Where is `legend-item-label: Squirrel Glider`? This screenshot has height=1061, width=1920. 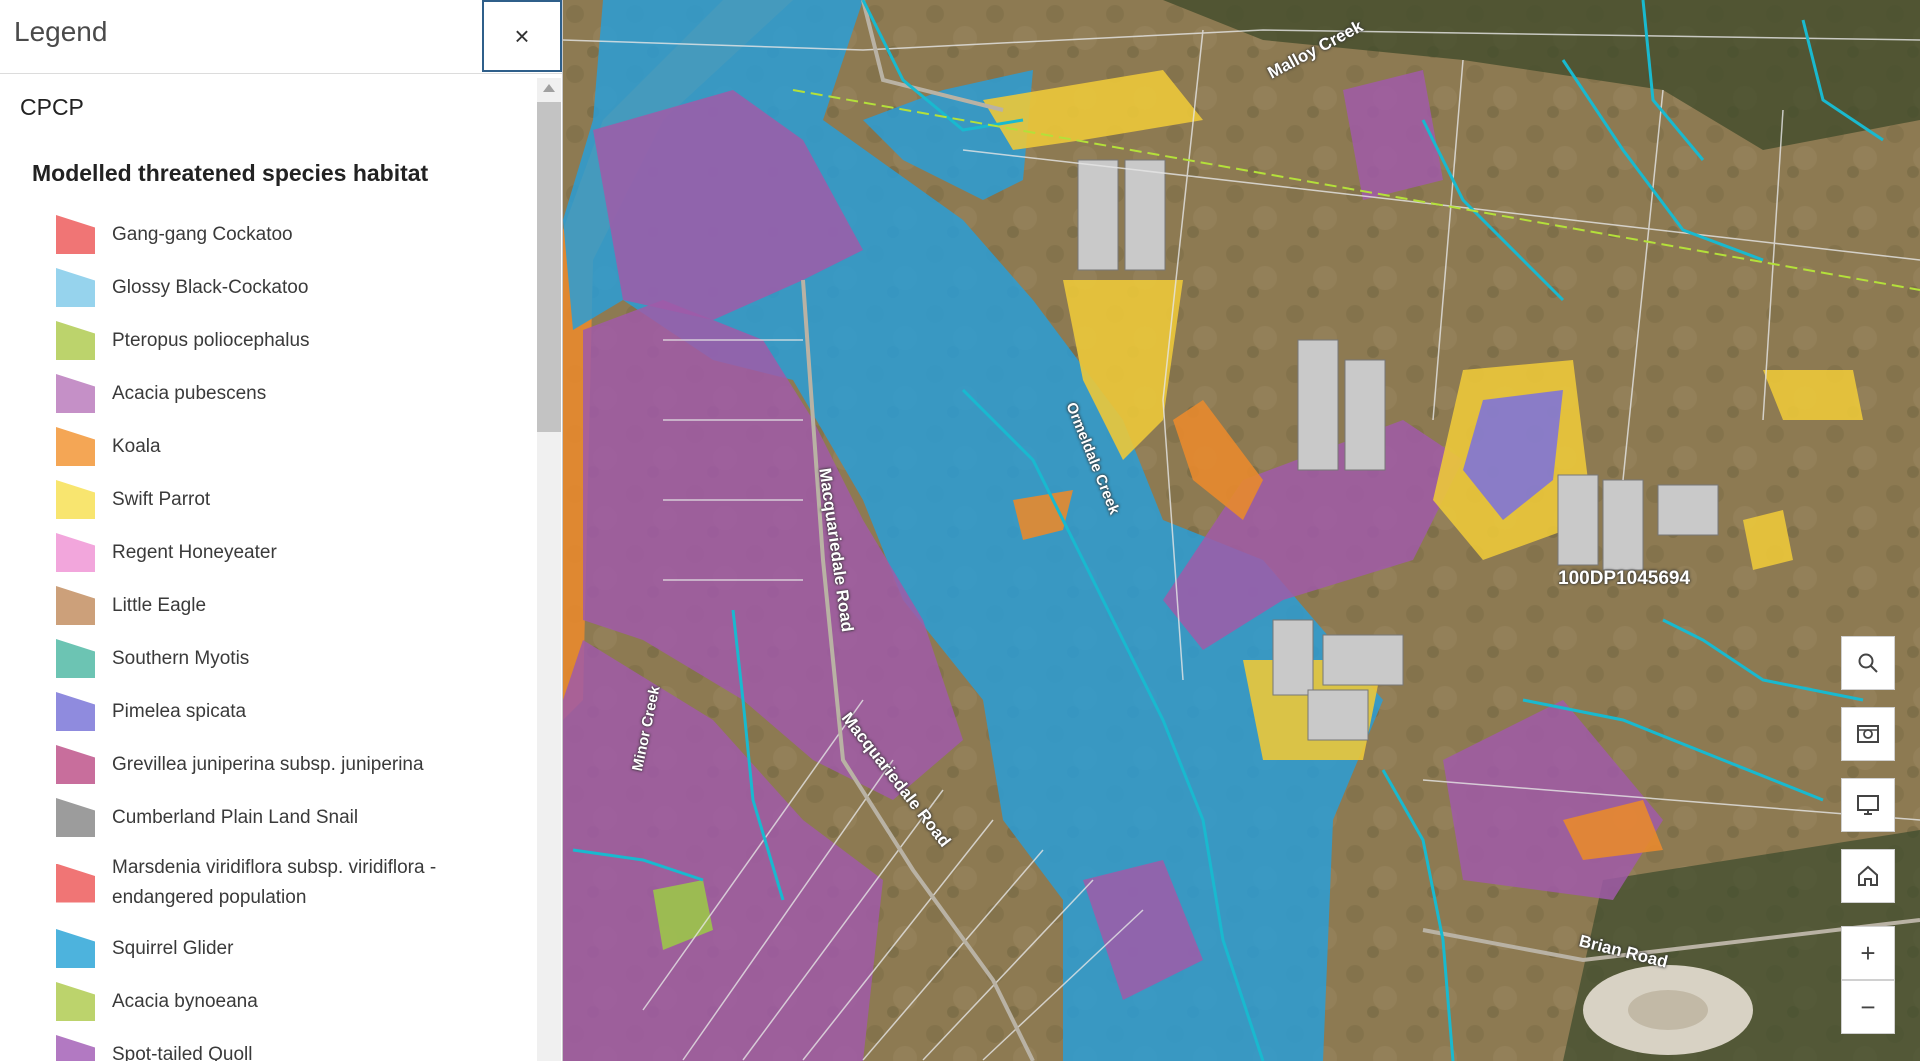 legend-item-label: Squirrel Glider is located at coordinates (173, 948).